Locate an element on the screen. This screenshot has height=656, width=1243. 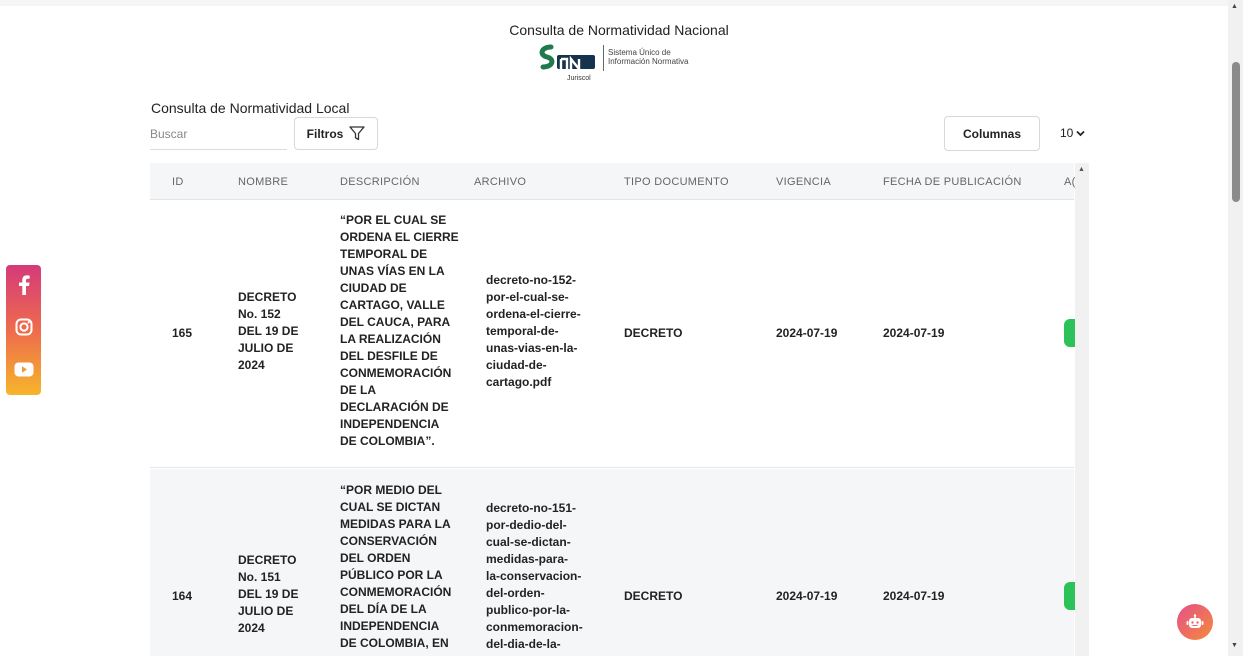
chatbot-button is located at coordinates (1195, 622).